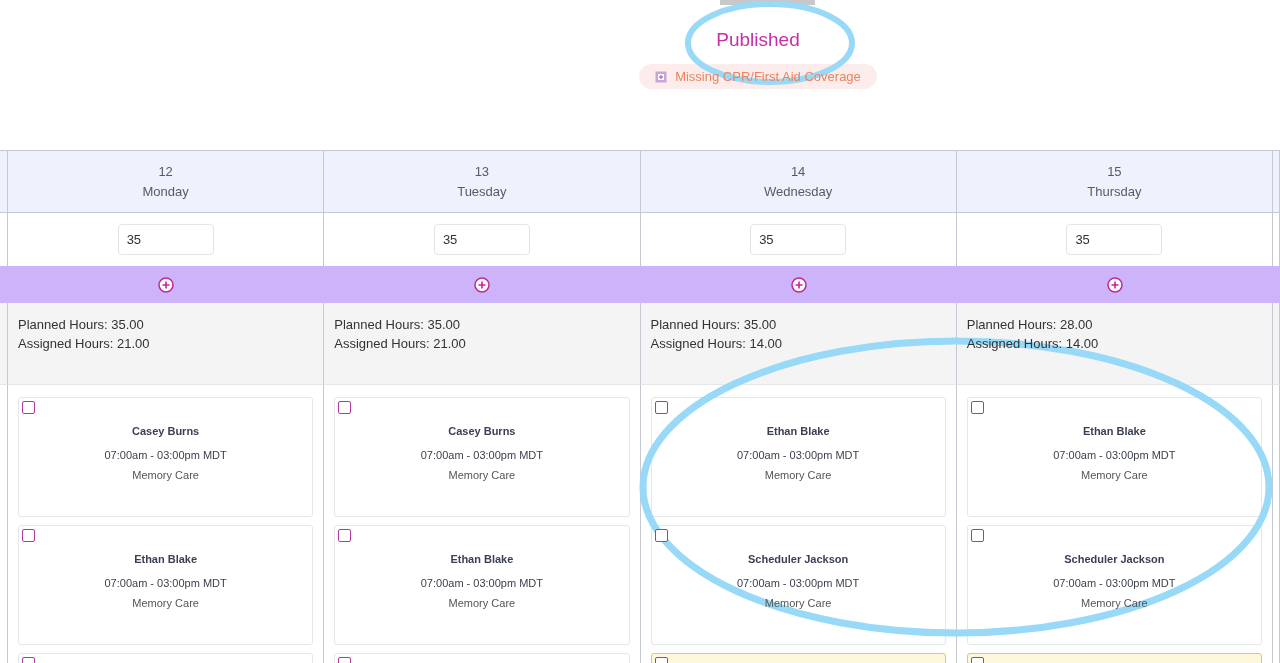  Describe the element at coordinates (165, 191) in the screenshot. I see `day-name: Monday` at that location.